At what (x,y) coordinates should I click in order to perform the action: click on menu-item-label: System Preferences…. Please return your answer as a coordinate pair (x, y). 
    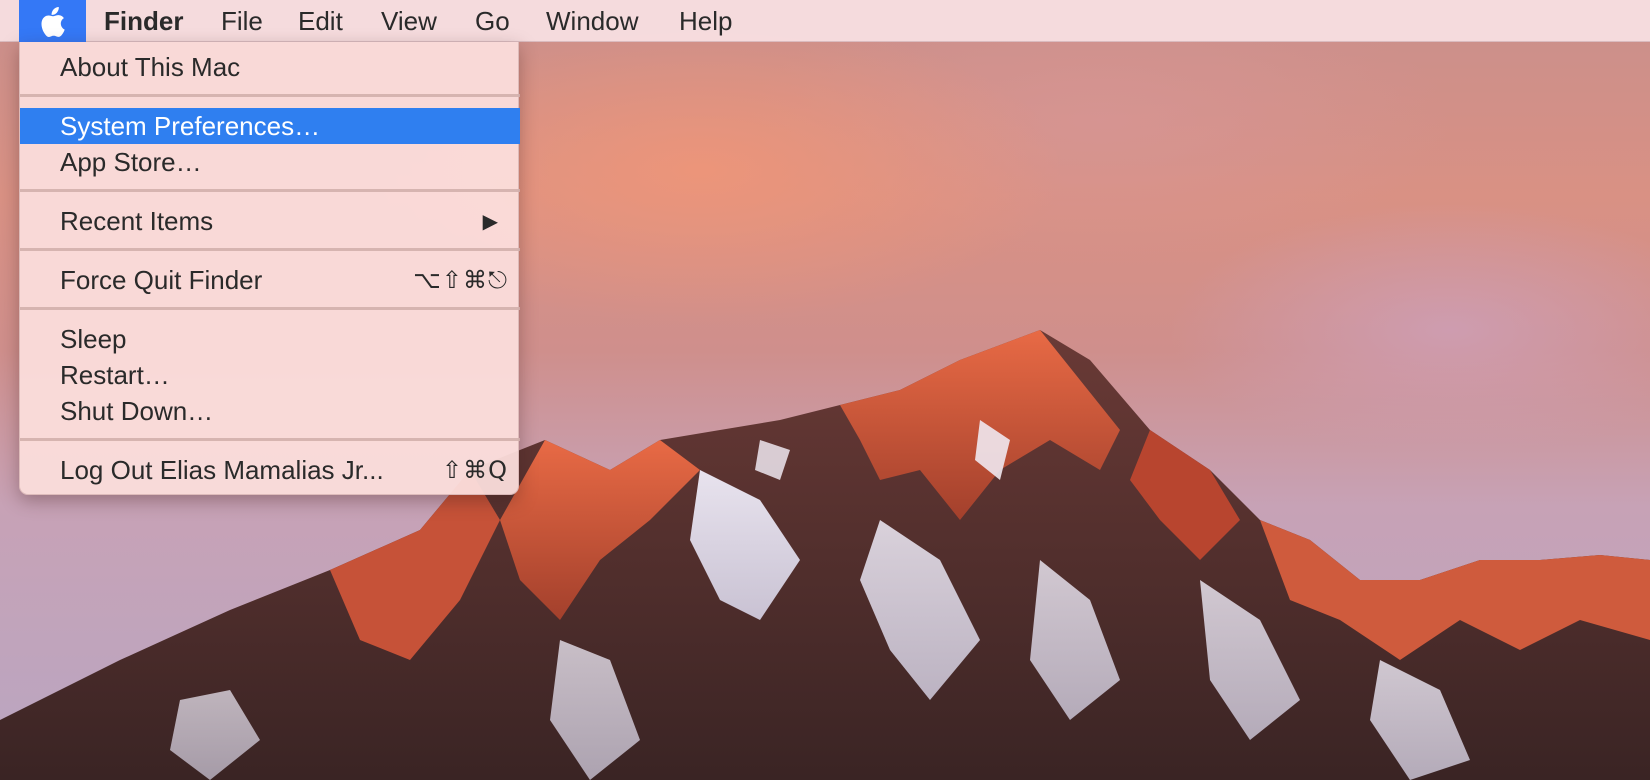
    Looking at the image, I should click on (190, 126).